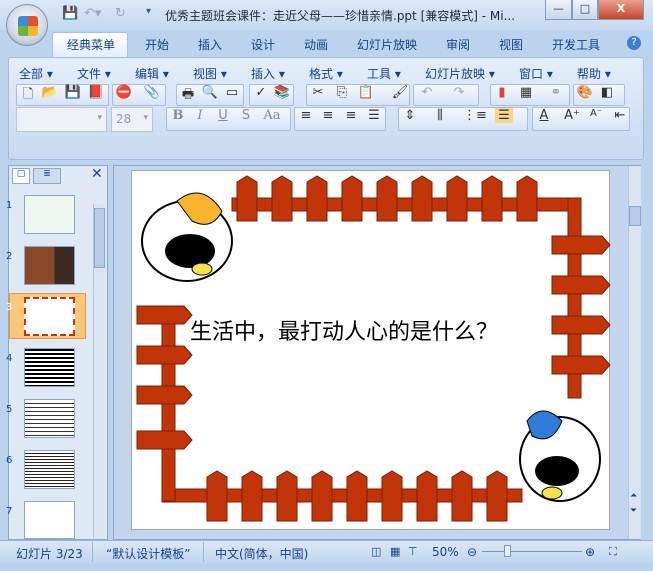 Image resolution: width=653 pixels, height=571 pixels. What do you see at coordinates (633, 511) in the screenshot?
I see `next-slide-icon: ⏷` at bounding box center [633, 511].